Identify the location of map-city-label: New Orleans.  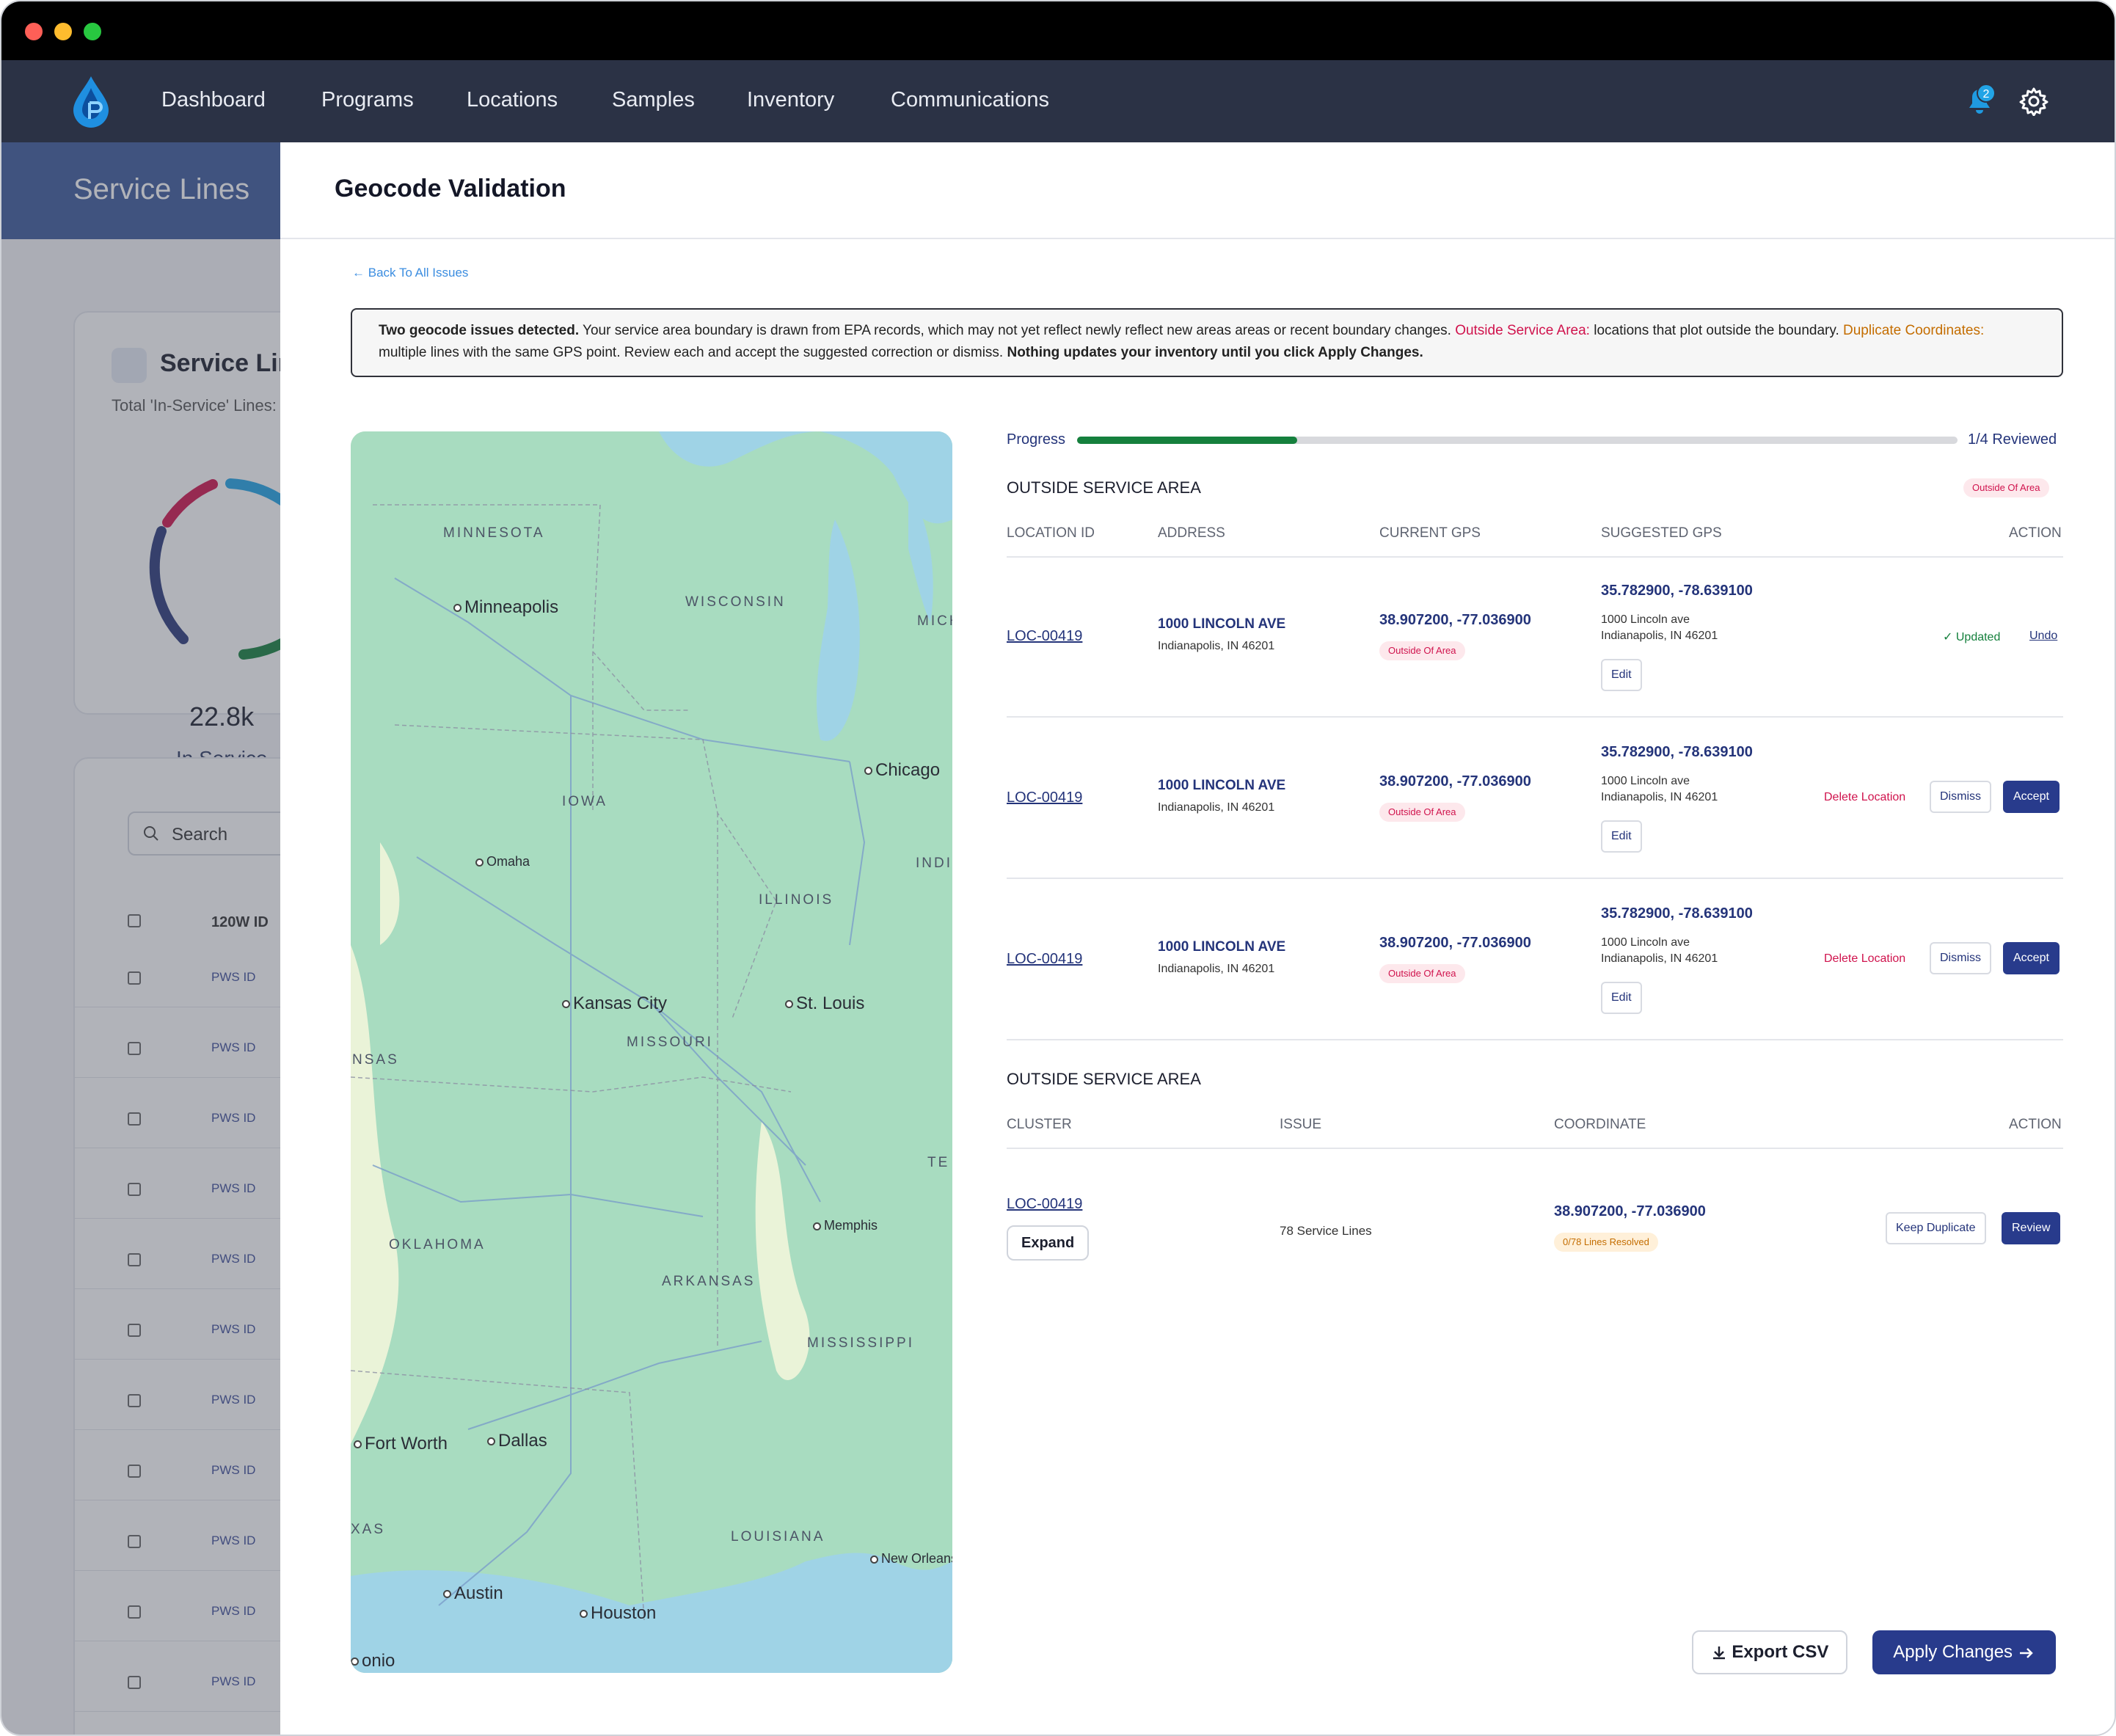
(911, 1559).